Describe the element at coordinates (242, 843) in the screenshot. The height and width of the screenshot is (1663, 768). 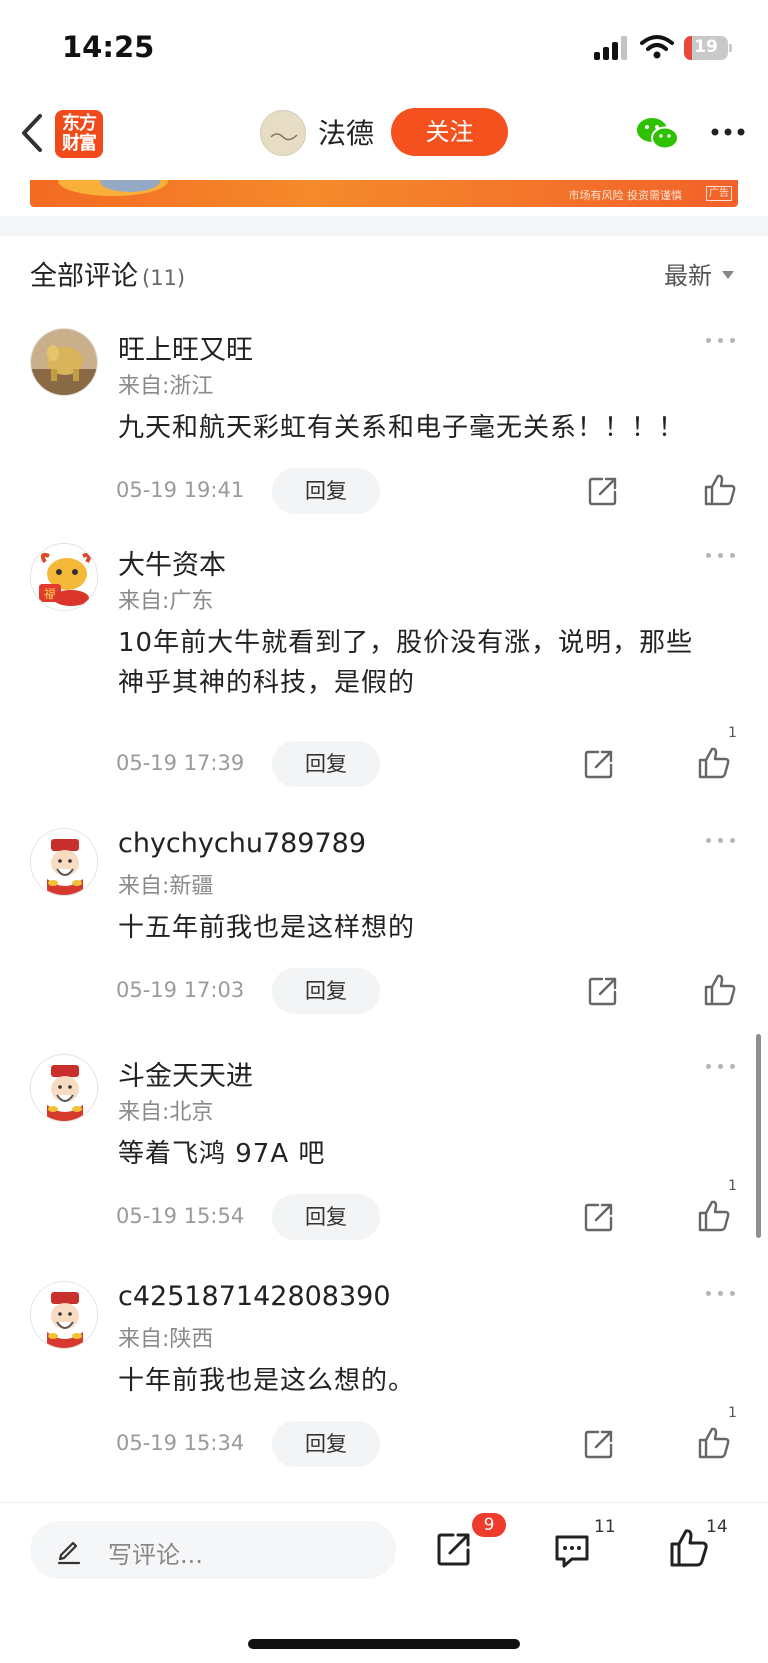
I see `user-name: chychychu789789` at that location.